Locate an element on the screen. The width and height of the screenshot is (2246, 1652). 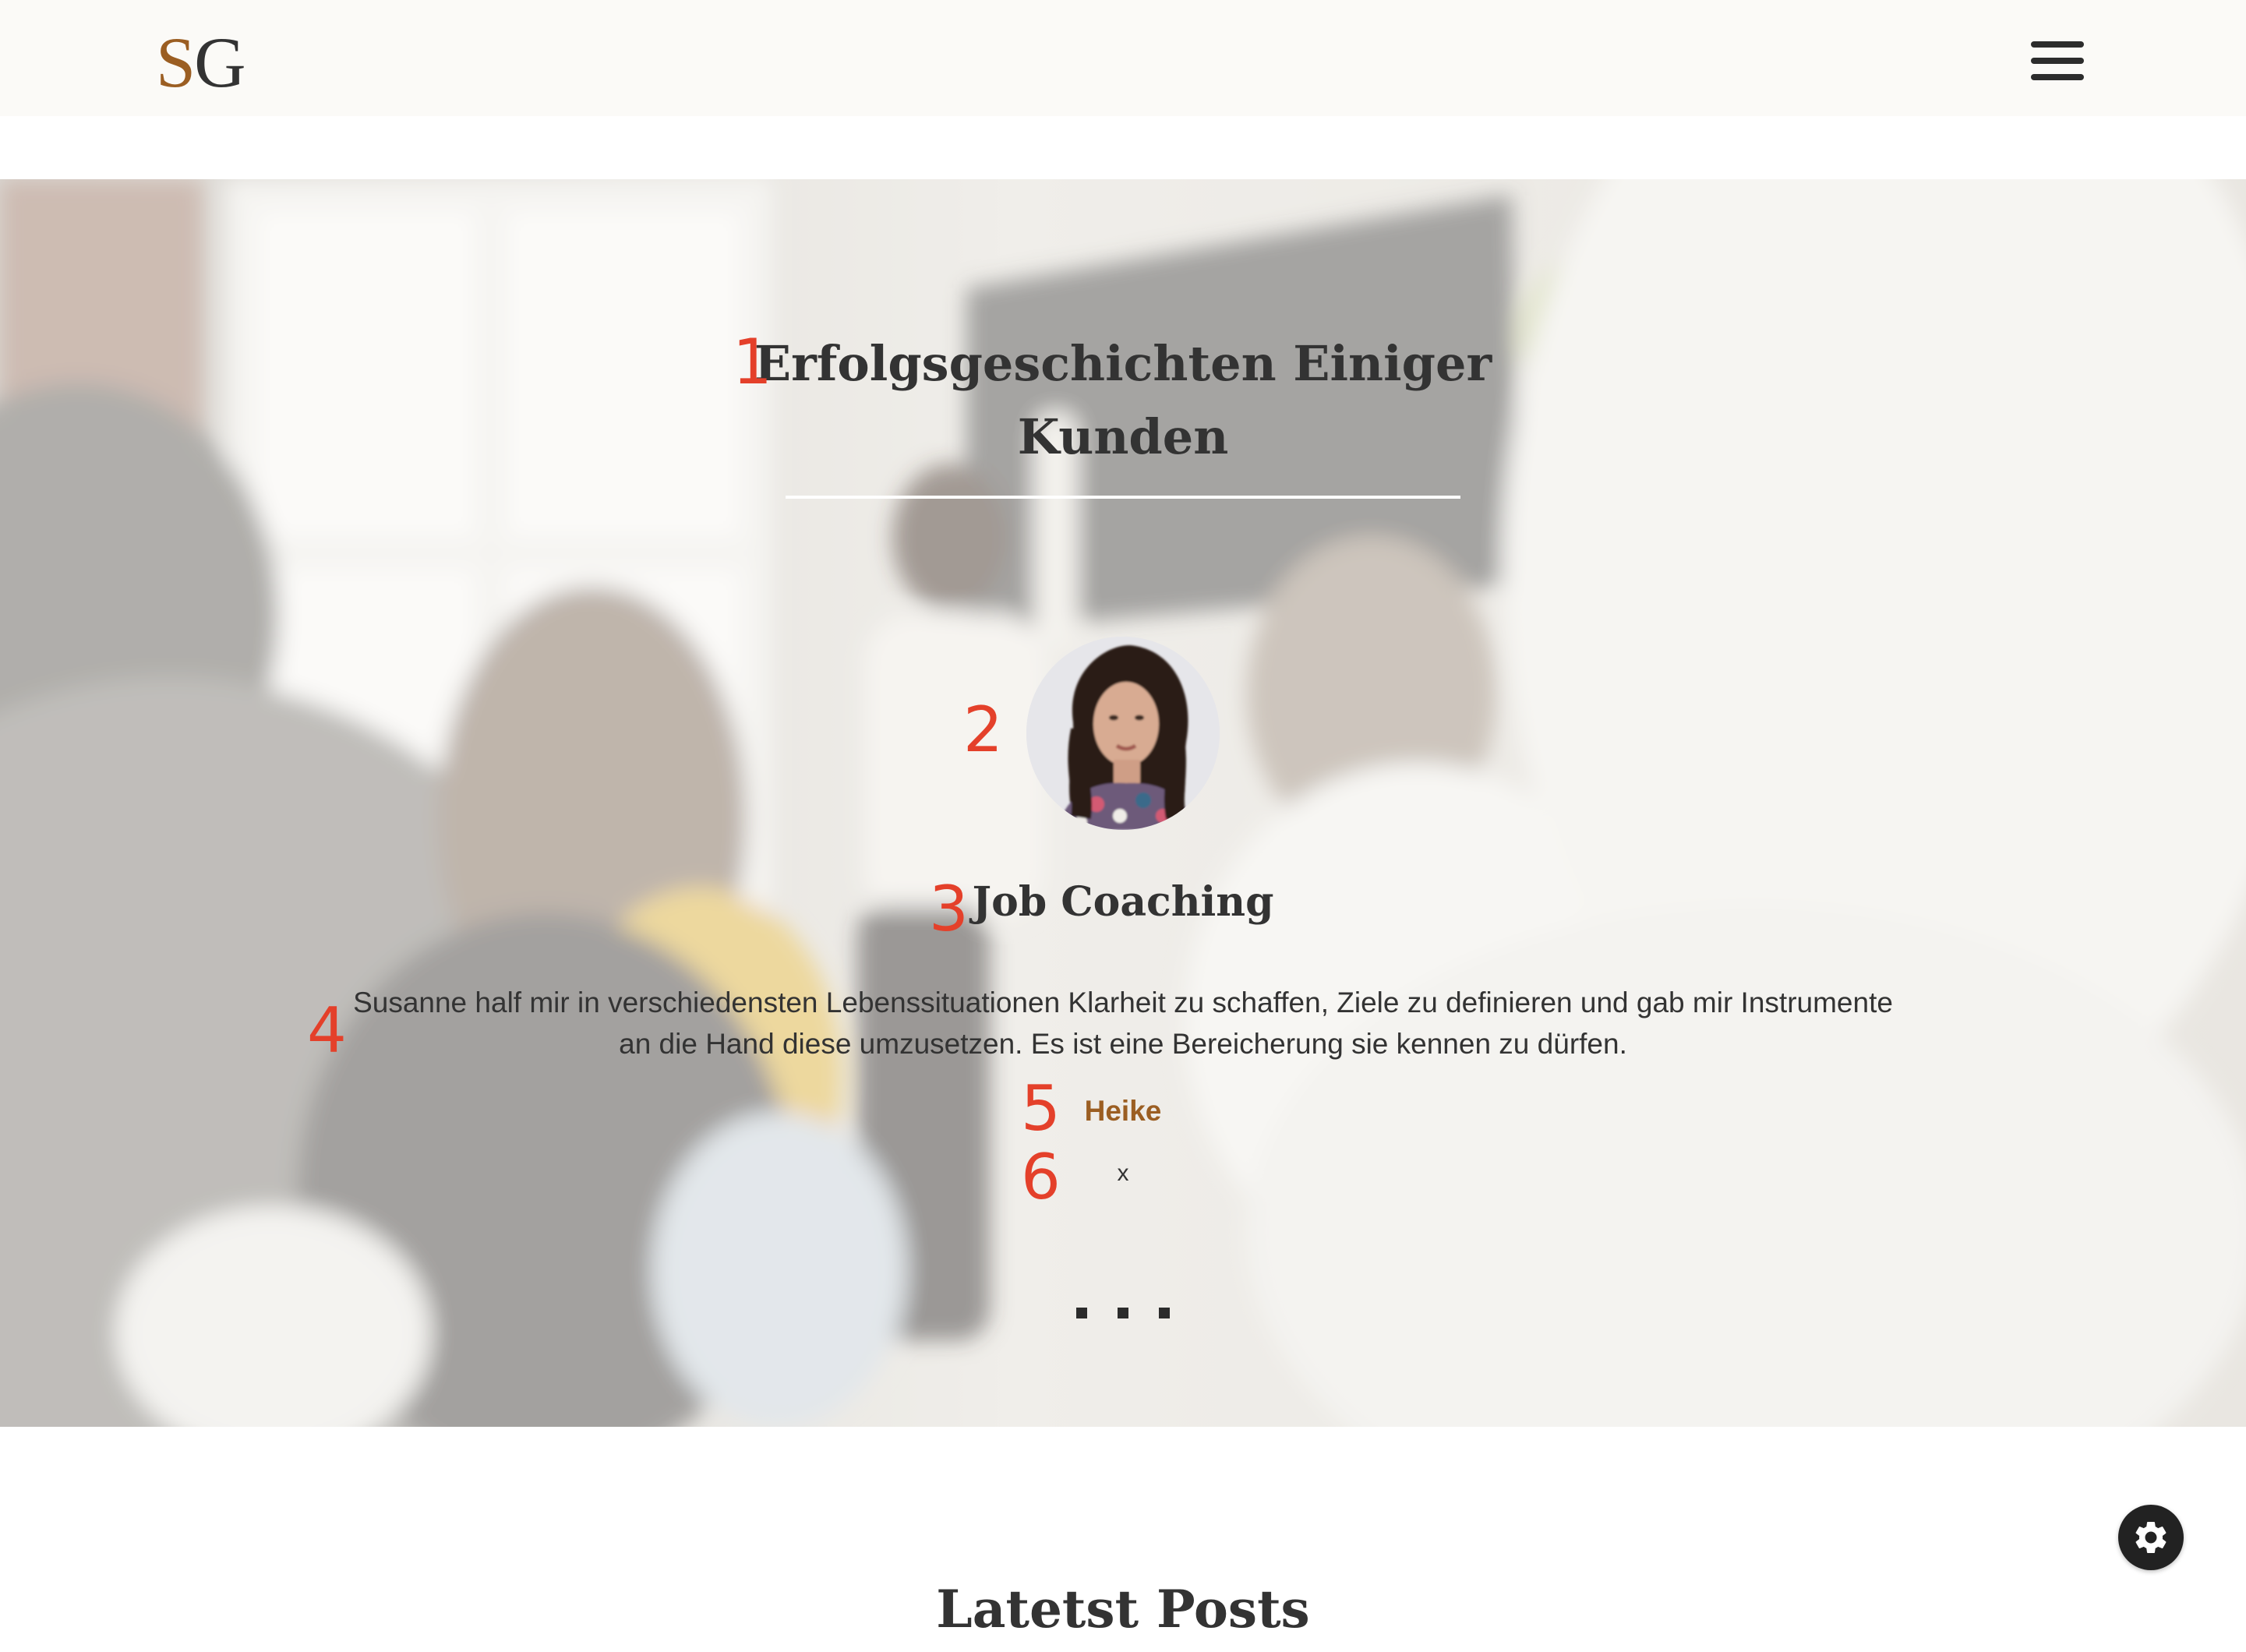
marker-4: 4 is located at coordinates (327, 1030).